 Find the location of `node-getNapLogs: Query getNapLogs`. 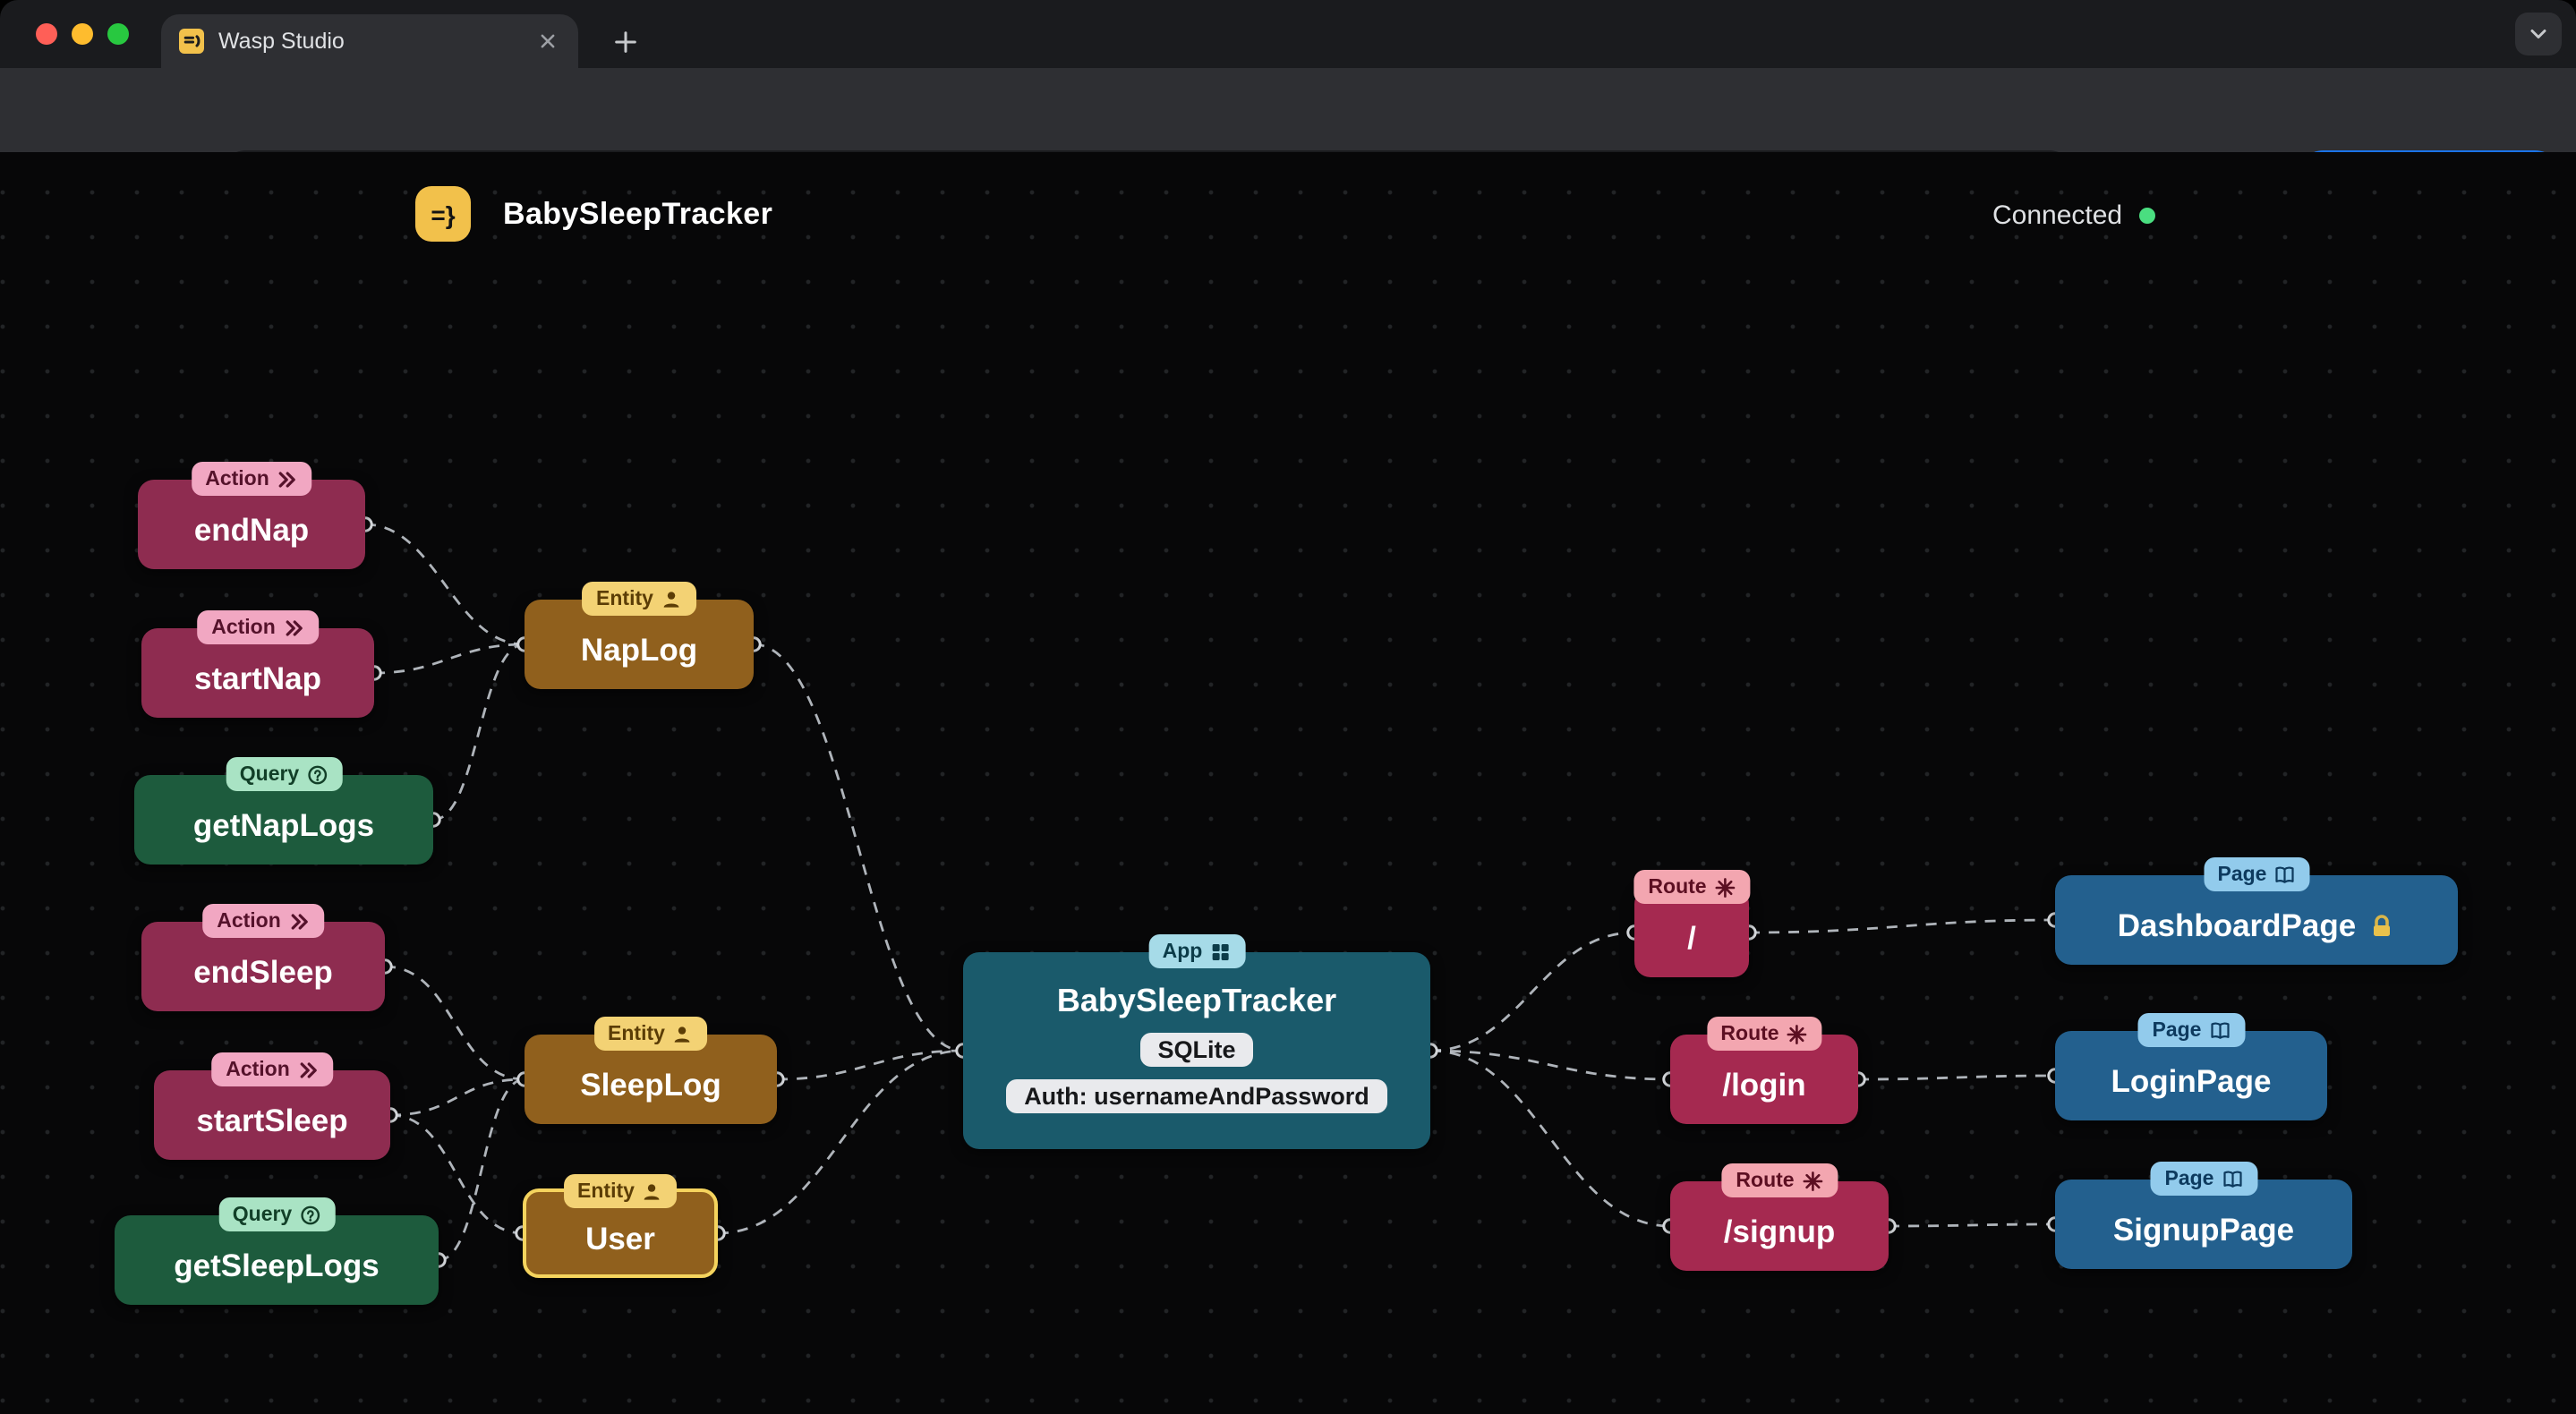

node-getNapLogs: Query getNapLogs is located at coordinates (283, 811).